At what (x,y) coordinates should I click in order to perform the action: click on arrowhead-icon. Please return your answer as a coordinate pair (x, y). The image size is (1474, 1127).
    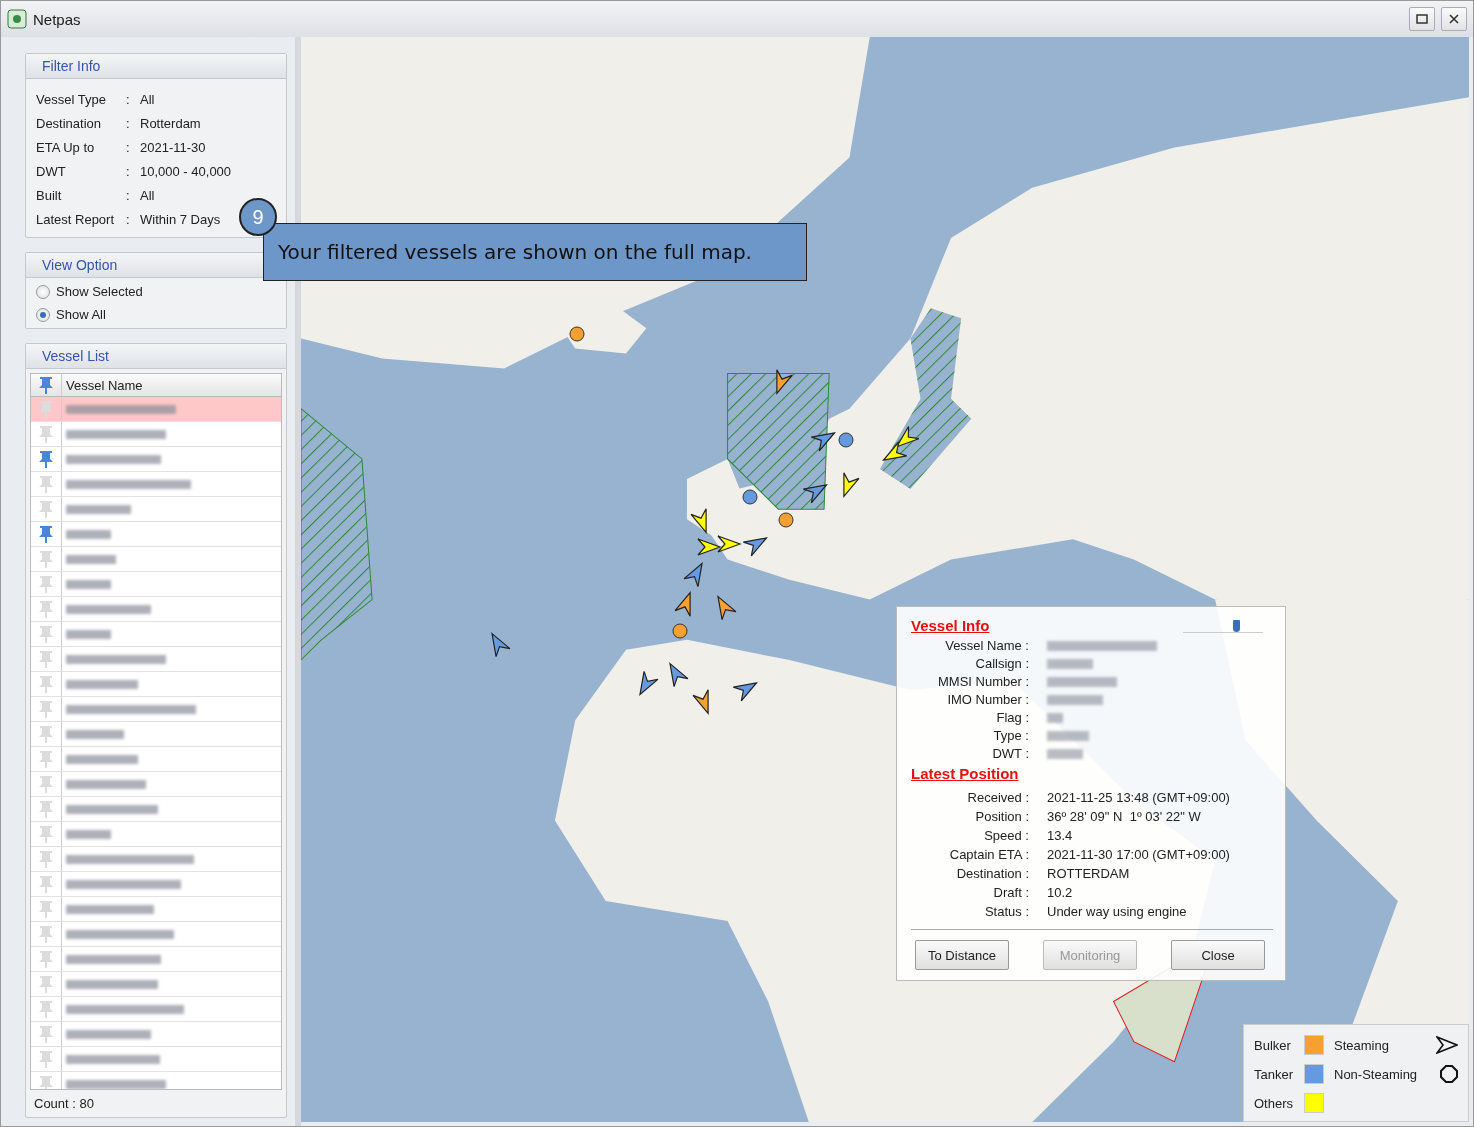
    Looking at the image, I should click on (1447, 1045).